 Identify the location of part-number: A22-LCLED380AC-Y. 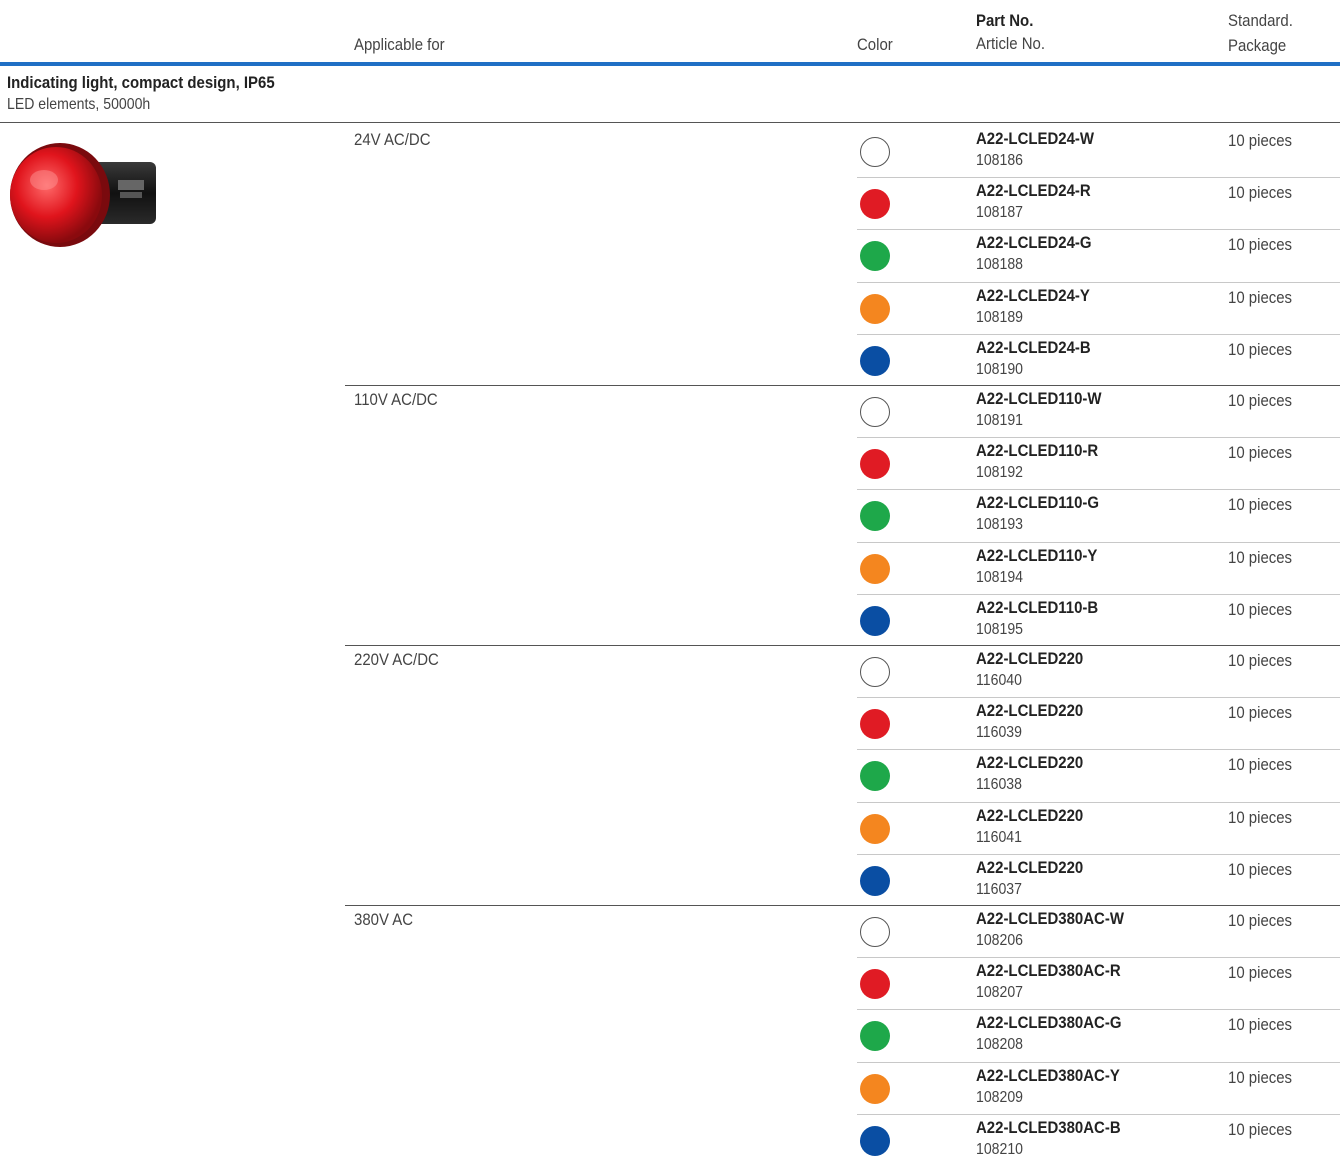
(1048, 1075).